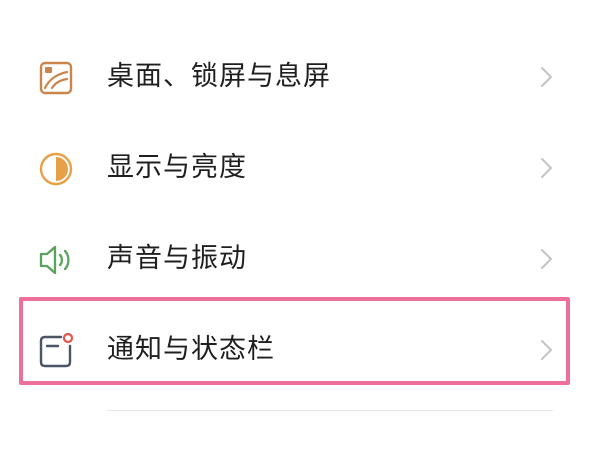  I want to click on divider, so click(330, 410).